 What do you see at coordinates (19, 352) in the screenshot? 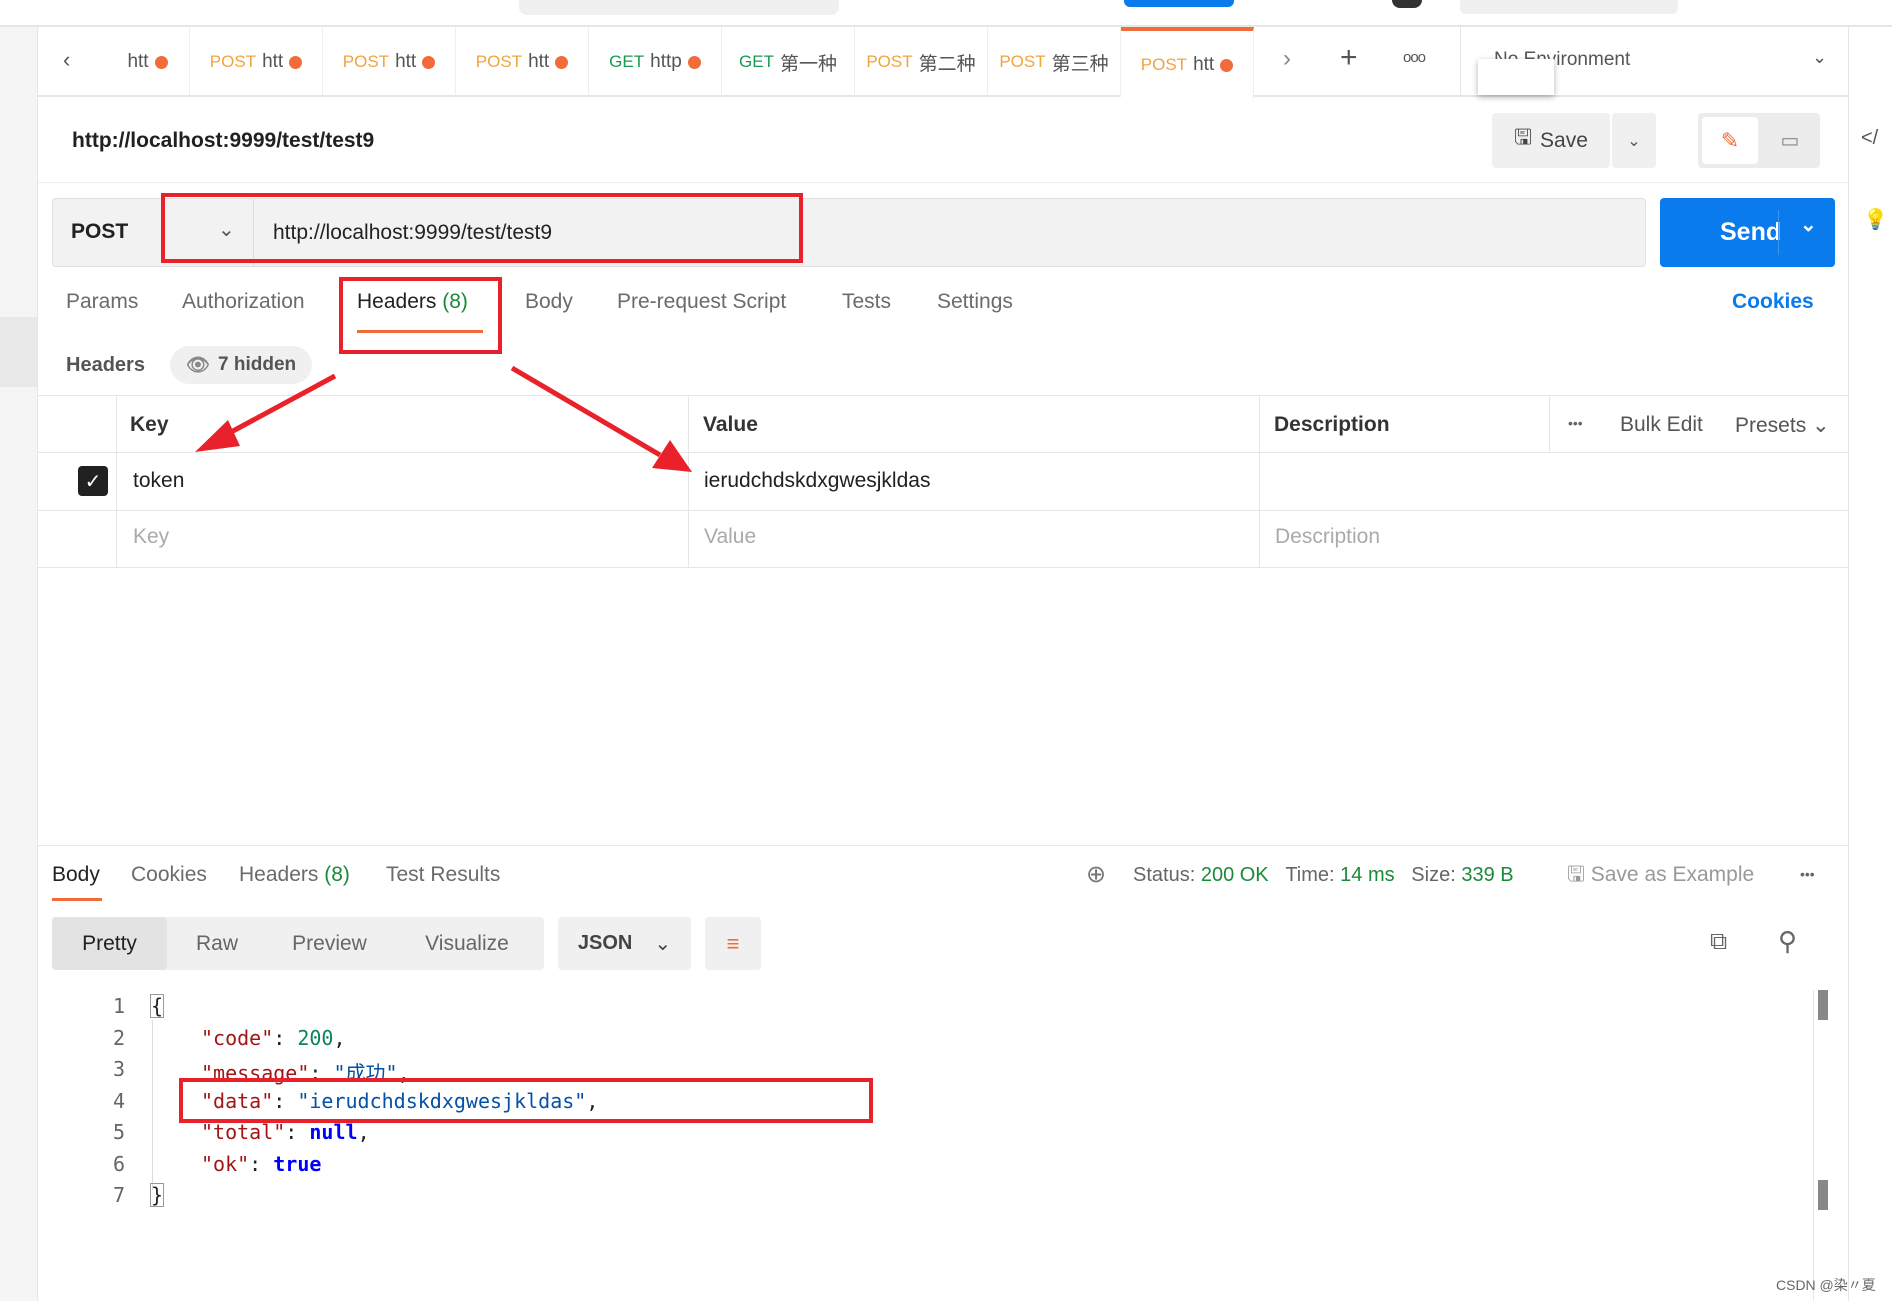
I see `sidebar-active-item` at bounding box center [19, 352].